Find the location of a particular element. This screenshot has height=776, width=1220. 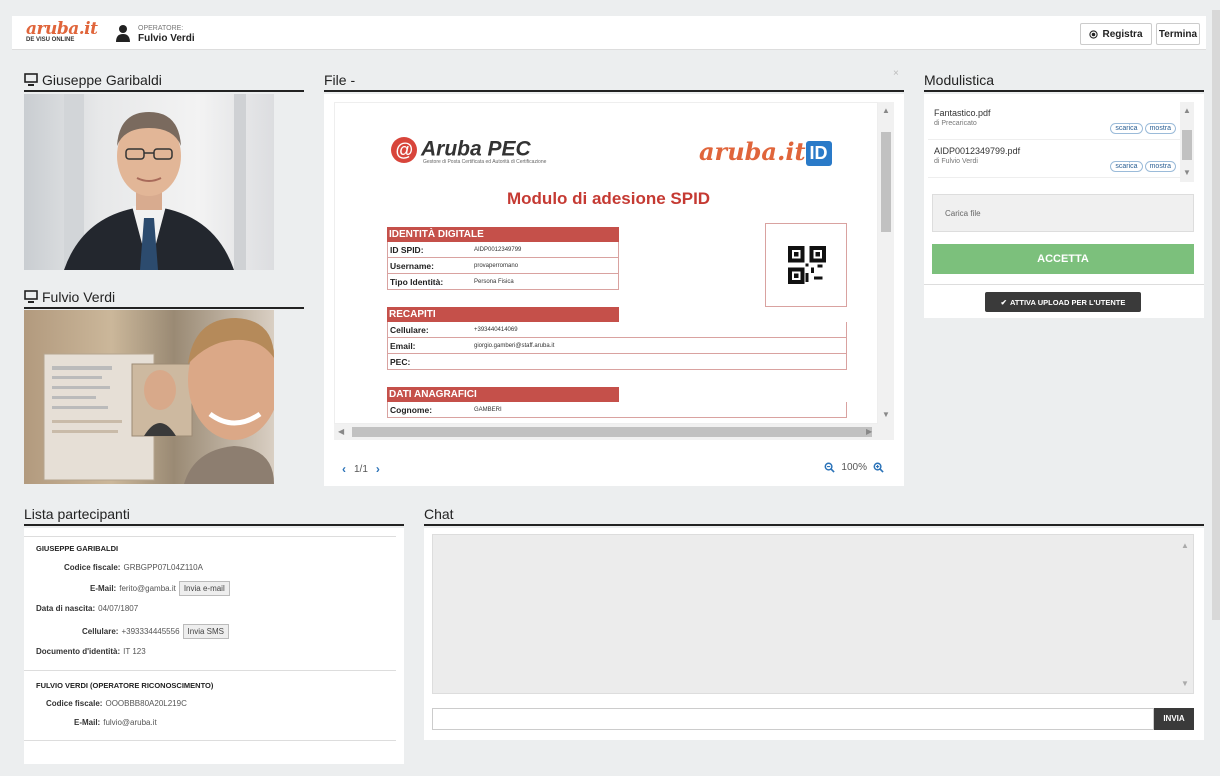

invia-email-button: Invia e-mail is located at coordinates (204, 588).